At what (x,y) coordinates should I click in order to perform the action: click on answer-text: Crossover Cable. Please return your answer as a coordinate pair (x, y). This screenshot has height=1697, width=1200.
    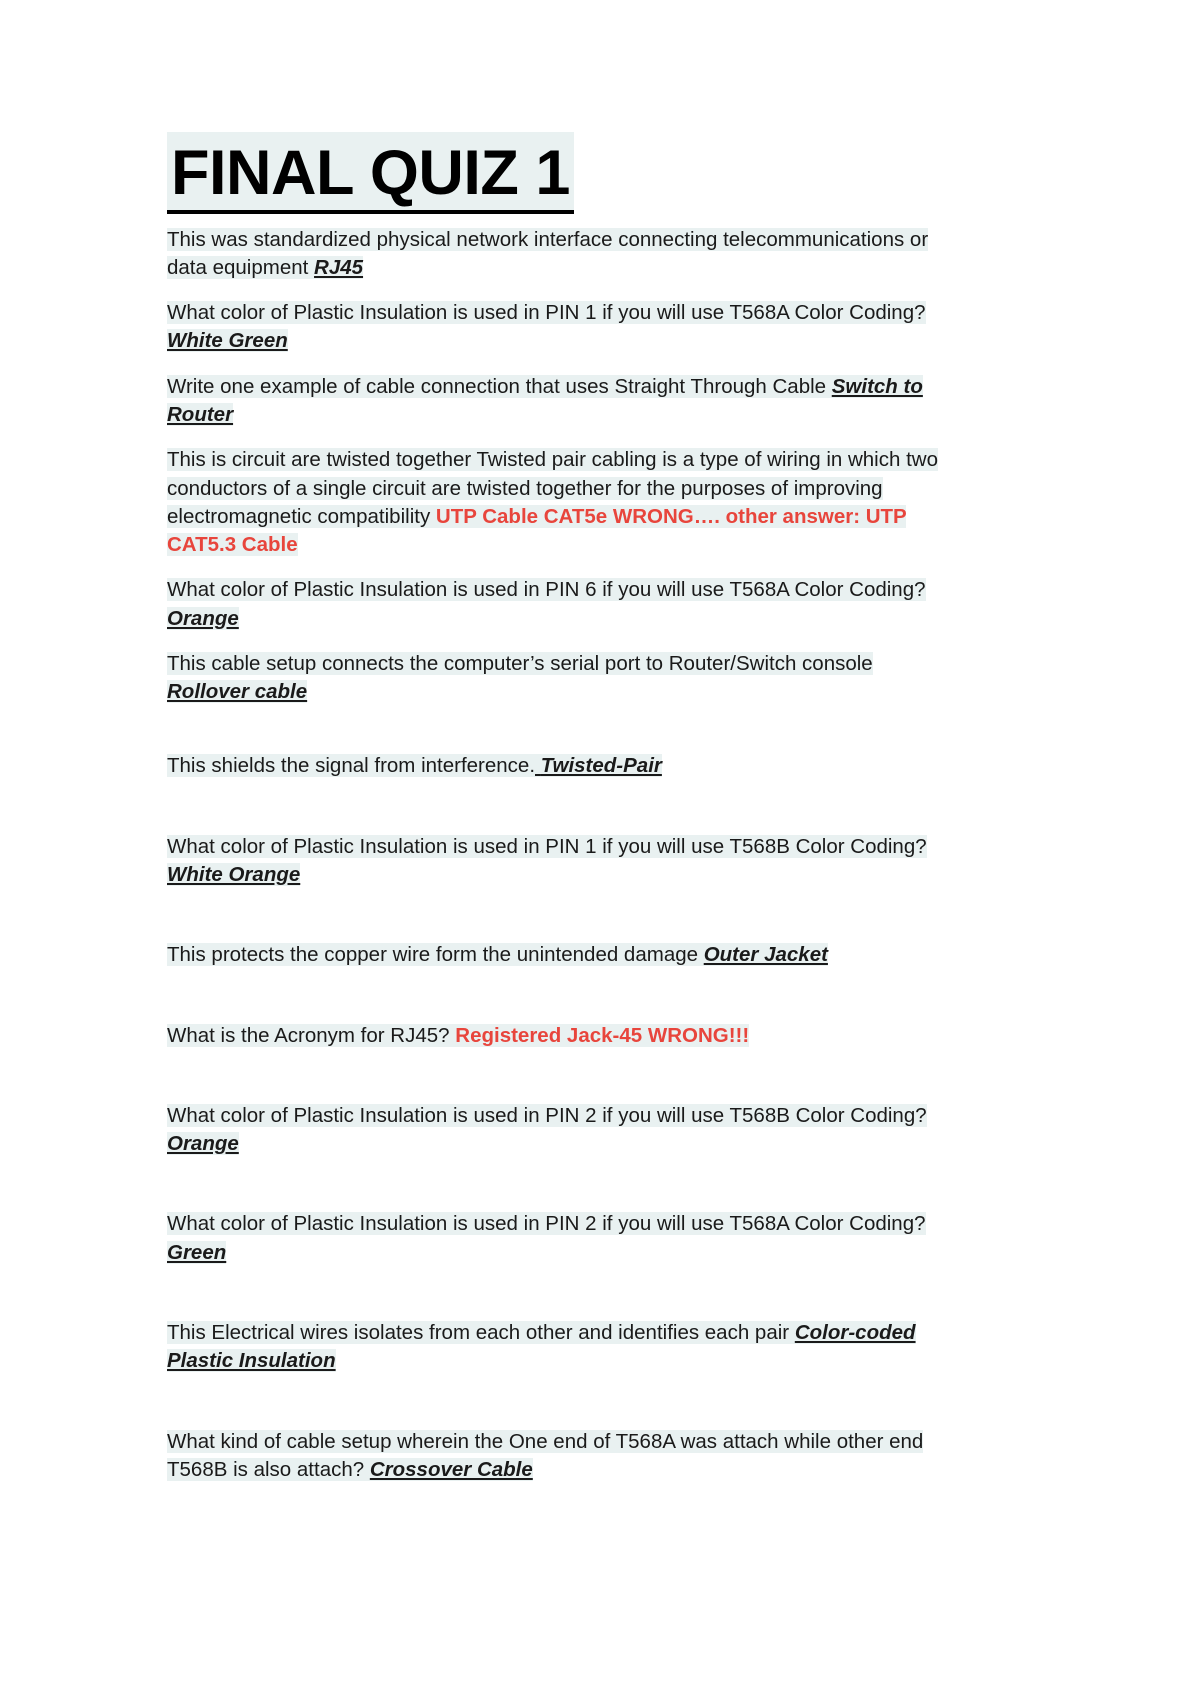
    Looking at the image, I should click on (451, 1469).